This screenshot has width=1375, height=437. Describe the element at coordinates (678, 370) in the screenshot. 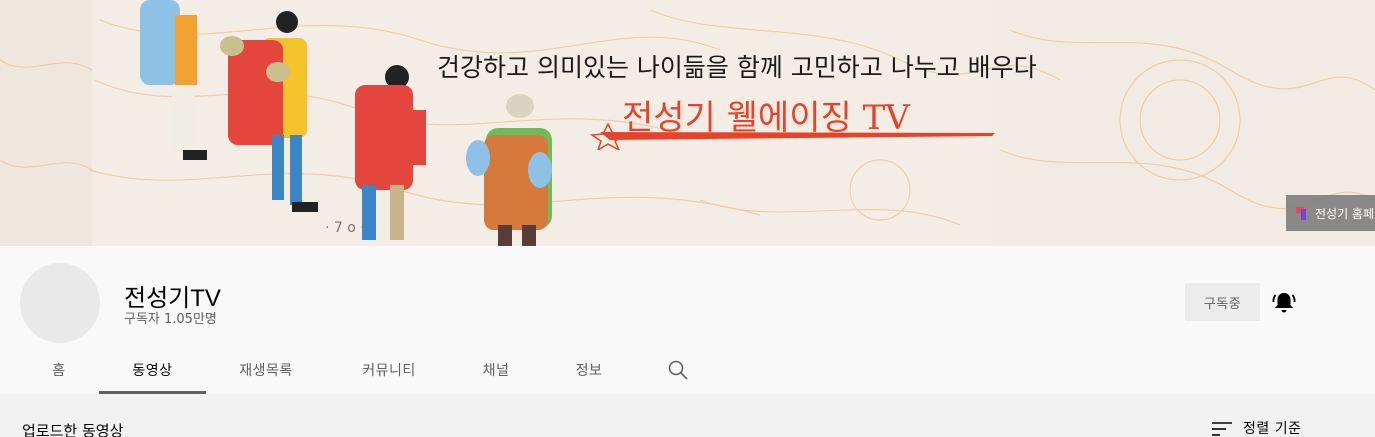

I see `search-icon` at that location.